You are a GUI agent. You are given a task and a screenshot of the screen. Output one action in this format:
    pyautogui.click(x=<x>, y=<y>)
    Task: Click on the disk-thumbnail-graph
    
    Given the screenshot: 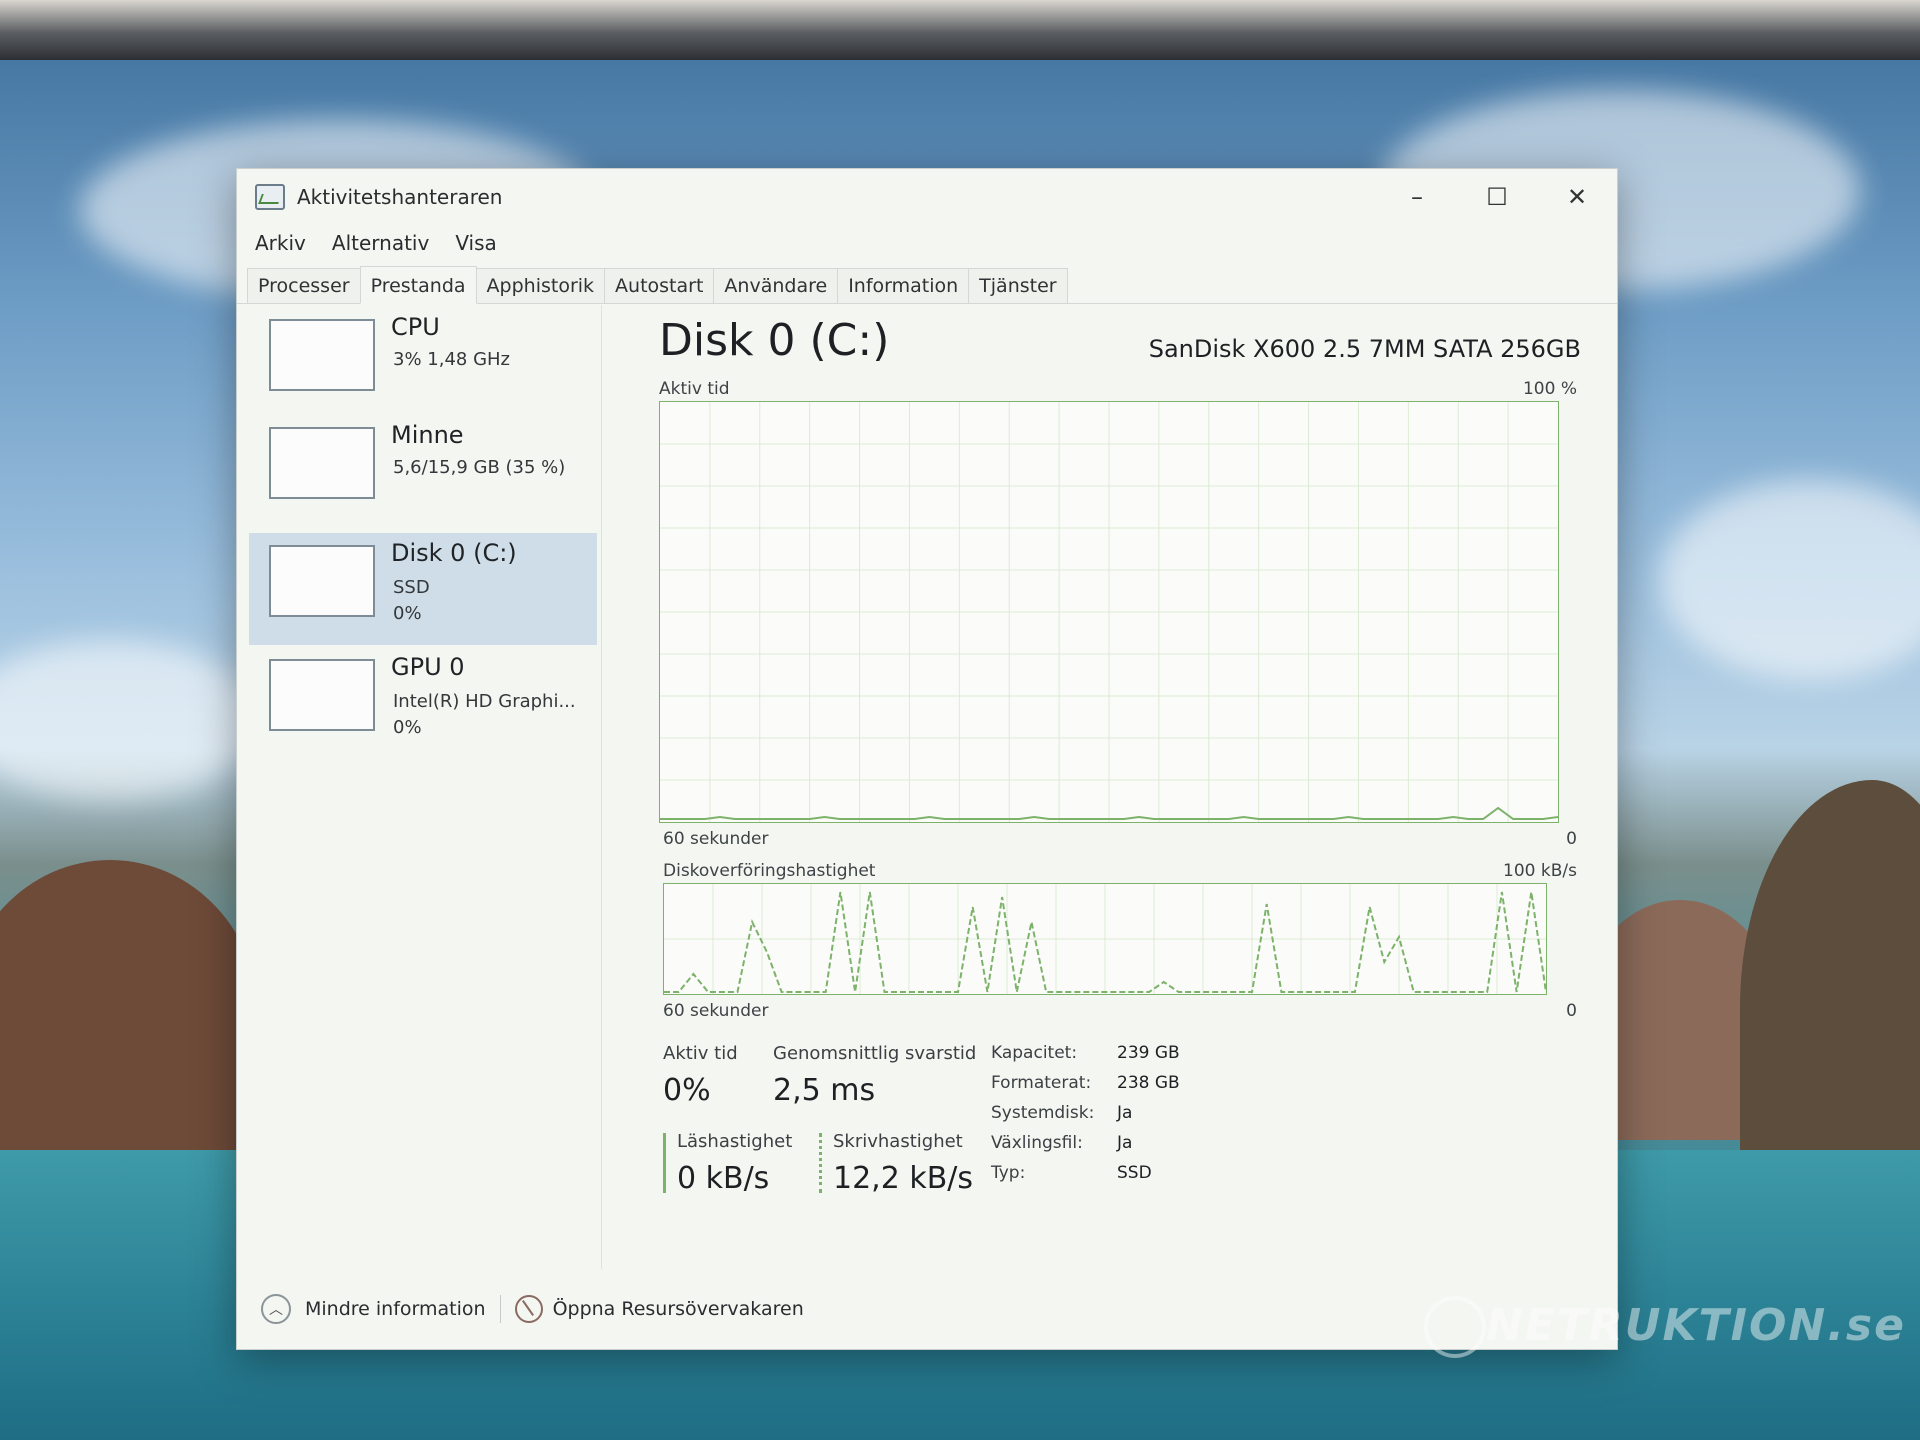 What is the action you would take?
    pyautogui.click(x=322, y=581)
    